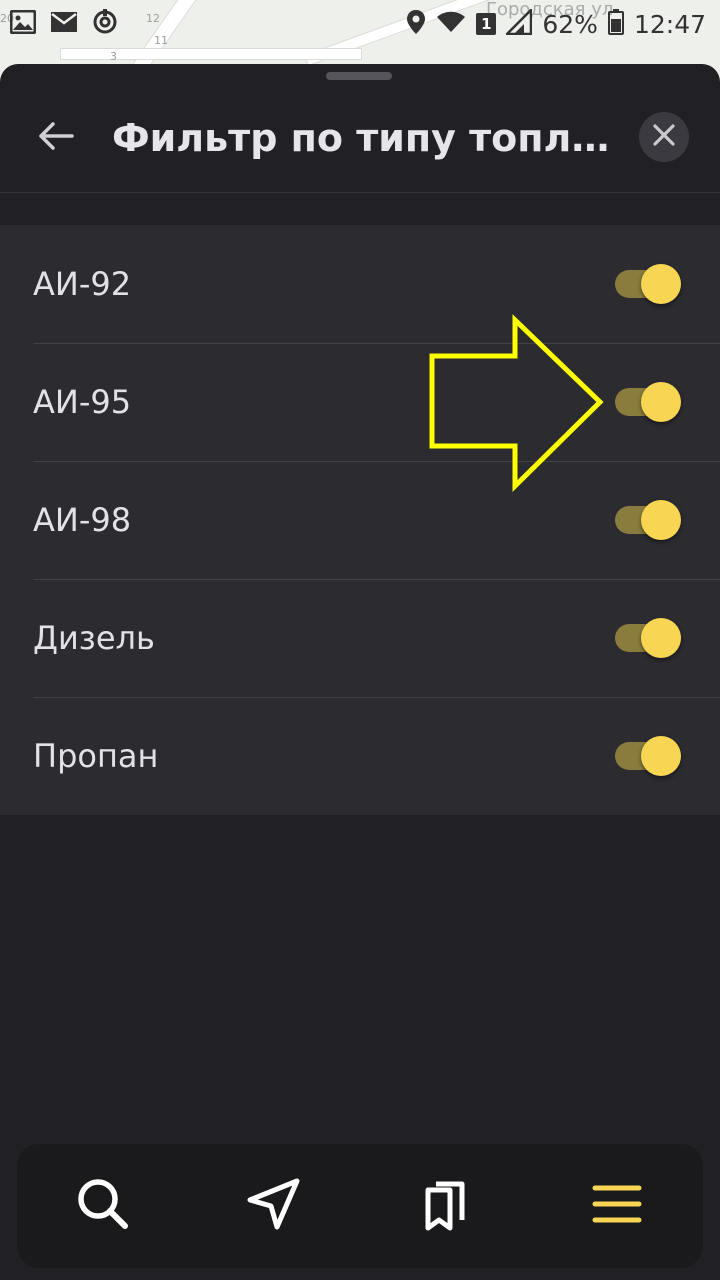  Describe the element at coordinates (360, 192) in the screenshot. I see `header-divider` at that location.